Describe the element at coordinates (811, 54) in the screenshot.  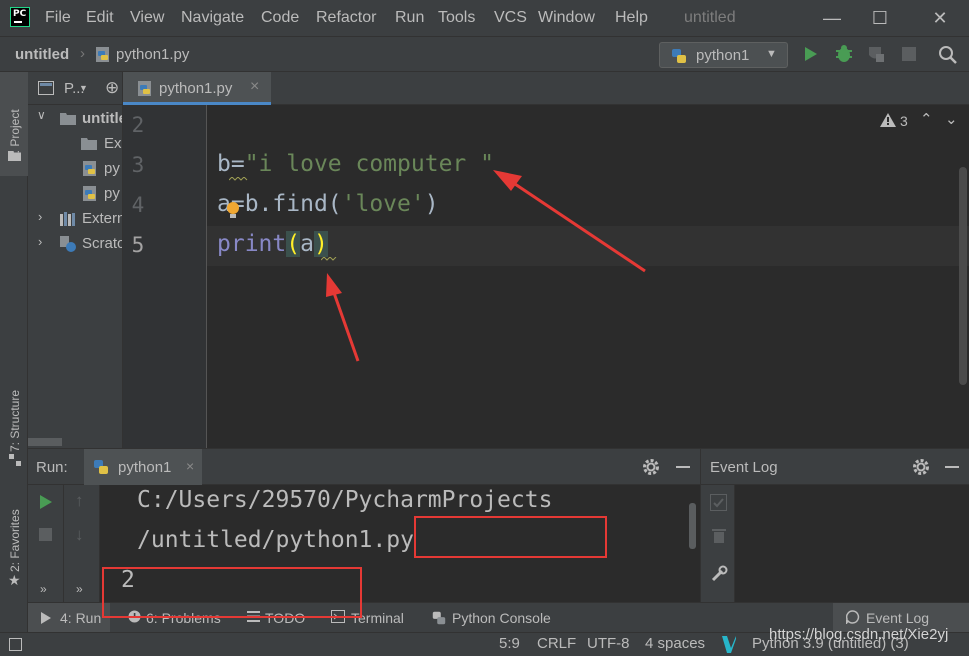
I see `run-icon` at that location.